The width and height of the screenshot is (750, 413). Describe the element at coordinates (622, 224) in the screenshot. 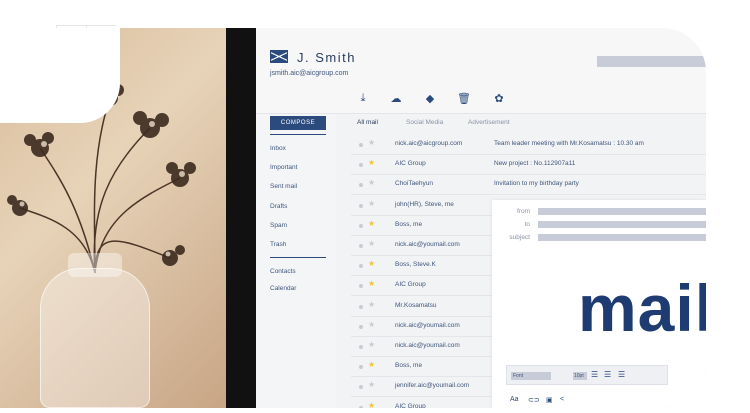

I see `to-field` at that location.